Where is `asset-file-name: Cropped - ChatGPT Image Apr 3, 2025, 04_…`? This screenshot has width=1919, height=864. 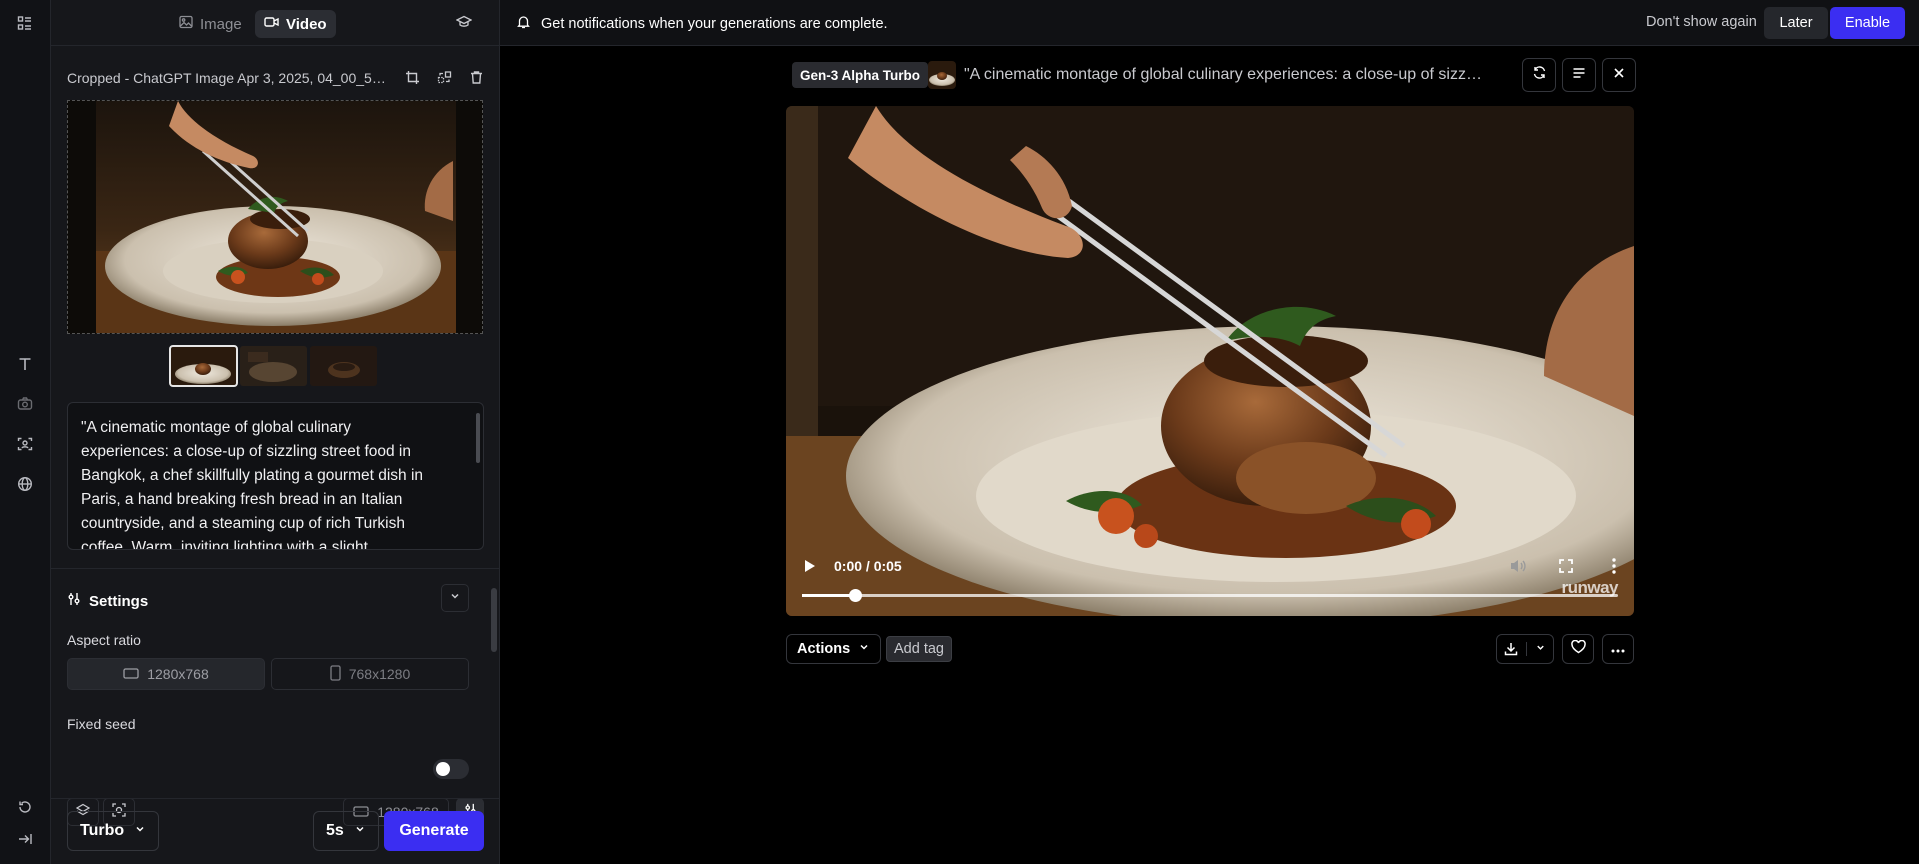
asset-file-name: Cropped - ChatGPT Image Apr 3, 2025, 04_… is located at coordinates (227, 78).